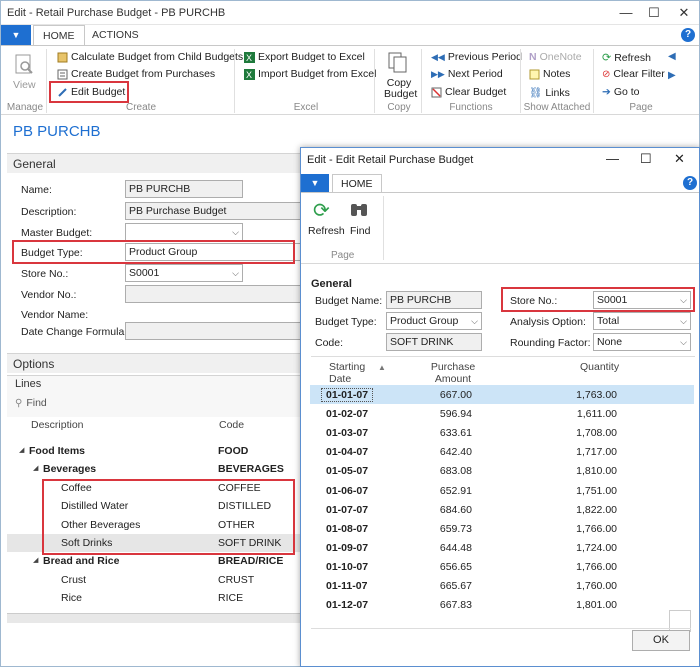 The height and width of the screenshot is (667, 700). I want to click on table-row: 01-02-07 596.94 1,611.00, so click(502, 413).